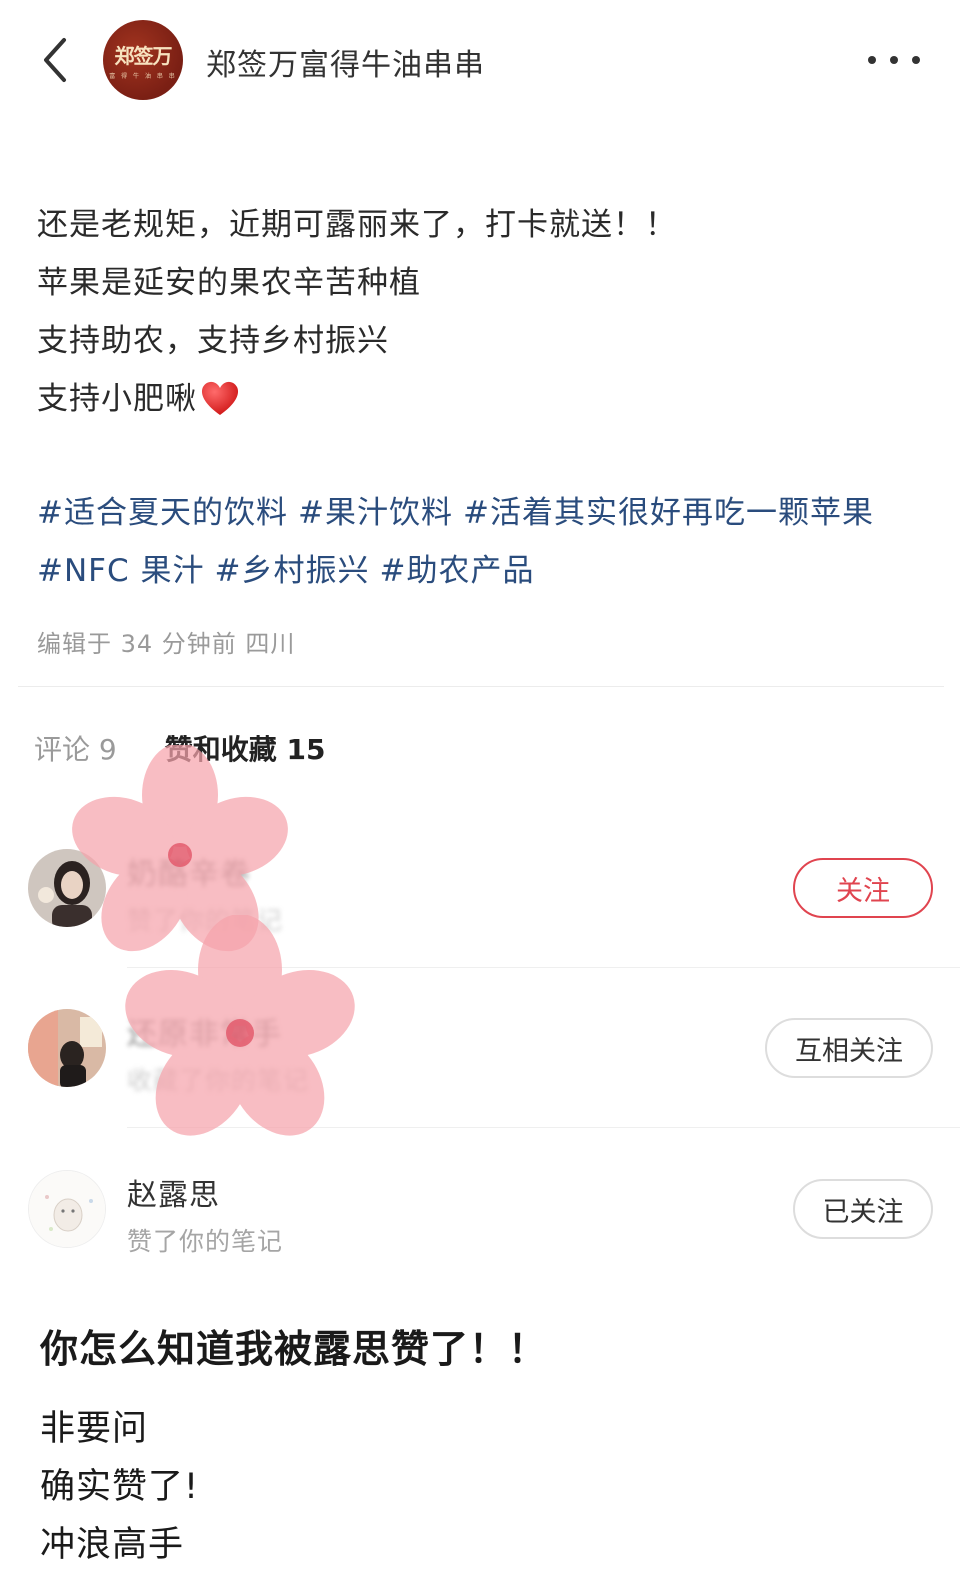 Image resolution: width=960 pixels, height=1574 pixels. What do you see at coordinates (357, 225) in the screenshot?
I see `post-line: 还是老规矩，近期可露丽来了，打卡就送！！` at bounding box center [357, 225].